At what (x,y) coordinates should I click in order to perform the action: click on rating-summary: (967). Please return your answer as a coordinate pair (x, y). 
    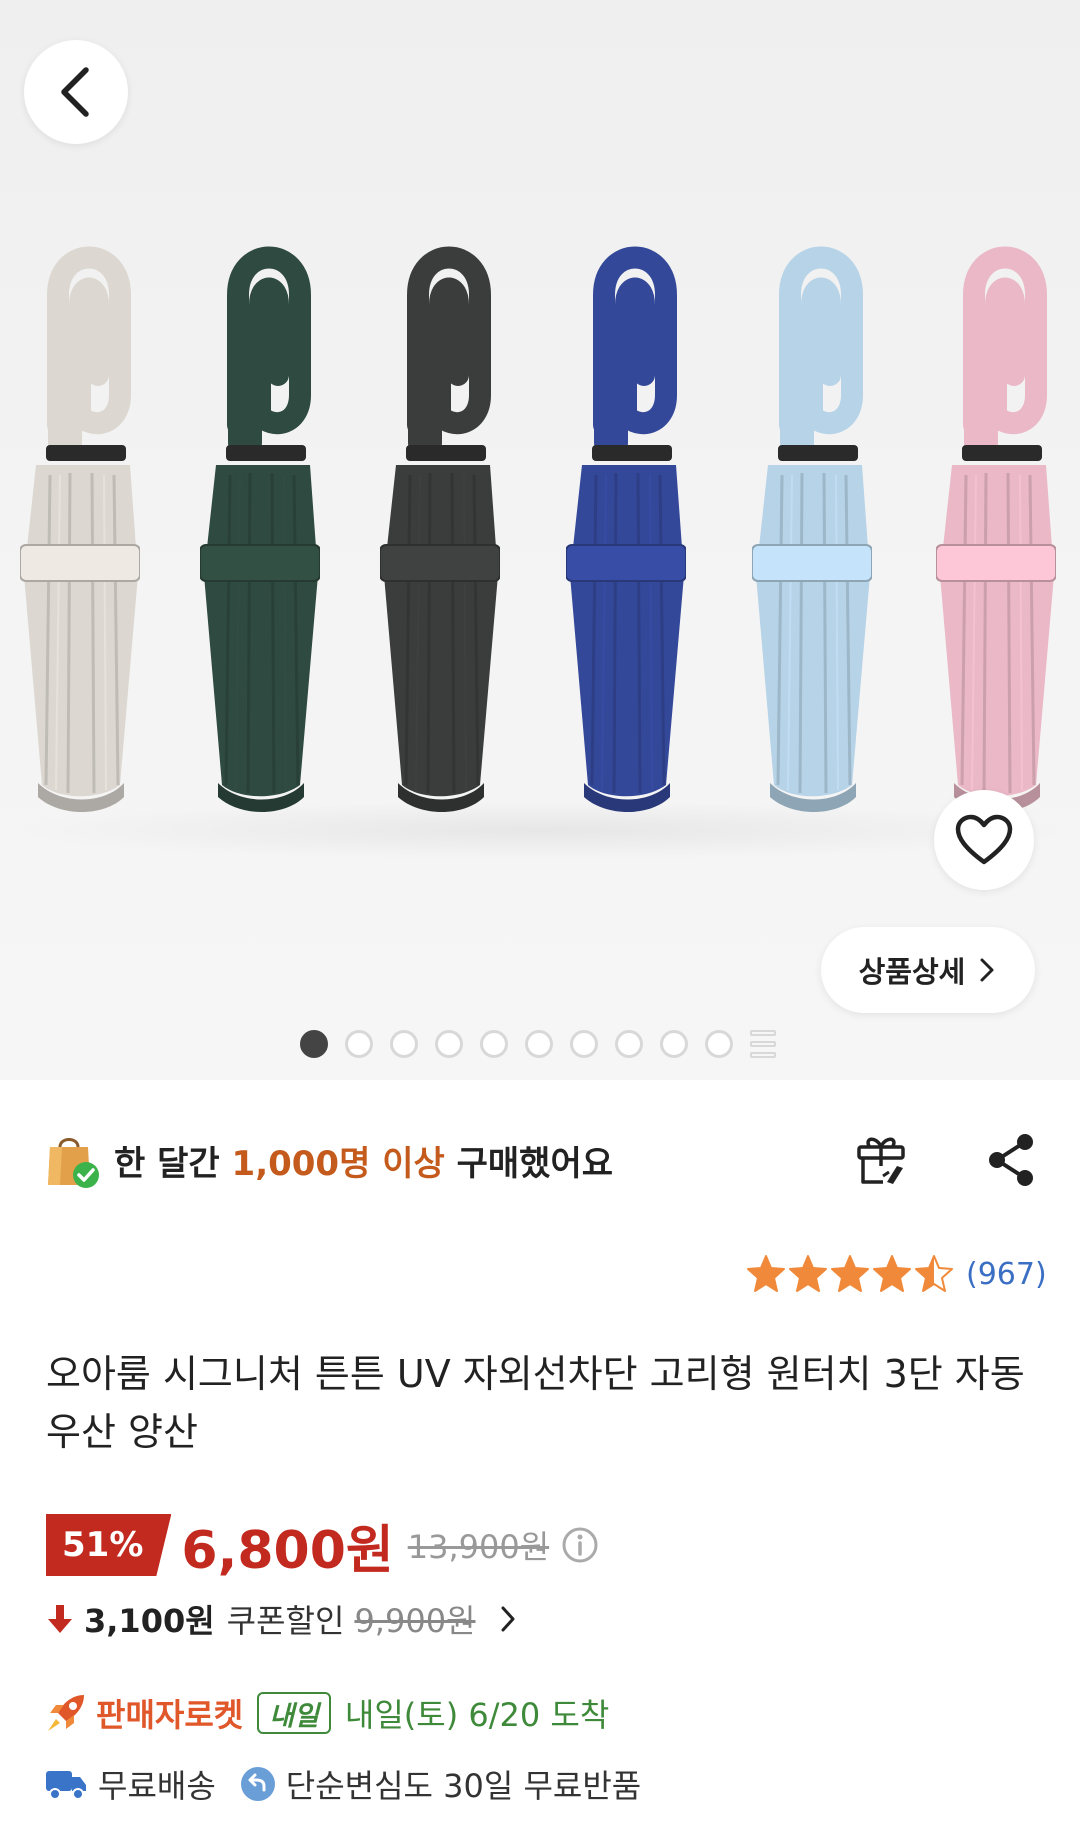
    Looking at the image, I should click on (896, 1274).